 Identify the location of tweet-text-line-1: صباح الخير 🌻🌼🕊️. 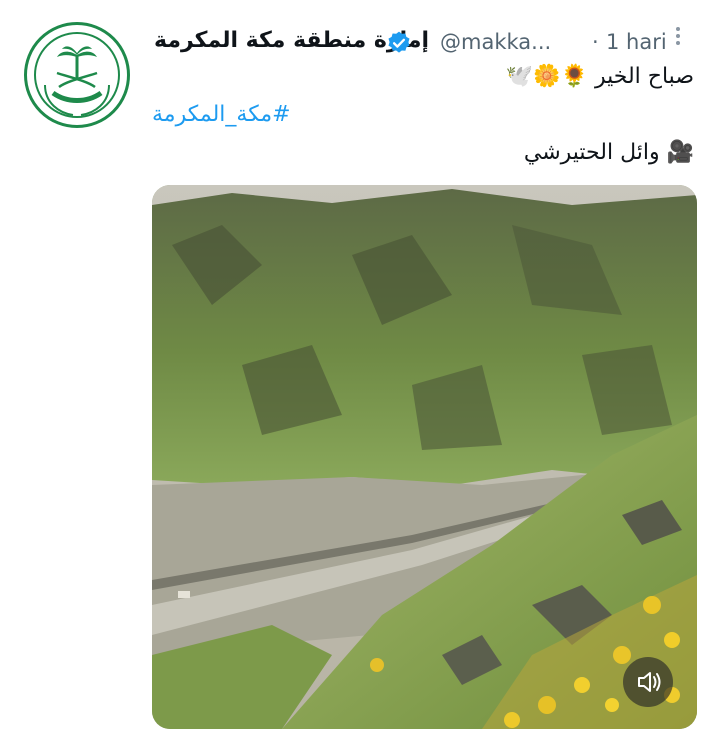
(600, 76).